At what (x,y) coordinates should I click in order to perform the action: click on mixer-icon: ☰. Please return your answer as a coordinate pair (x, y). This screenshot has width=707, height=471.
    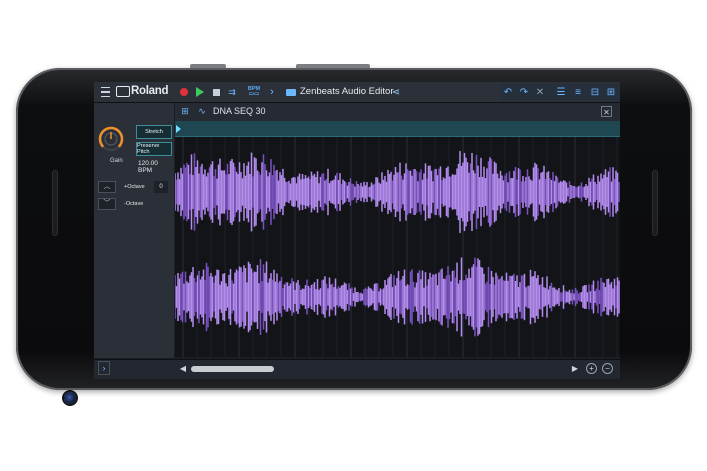
    Looking at the image, I should click on (561, 92).